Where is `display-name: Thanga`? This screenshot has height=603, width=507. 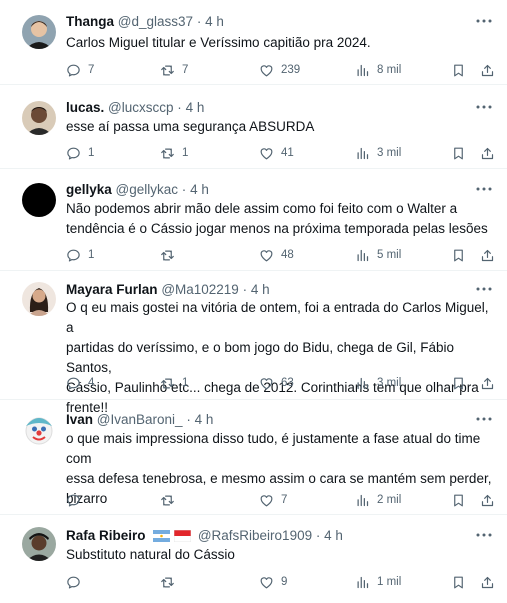
display-name: Thanga is located at coordinates (90, 21).